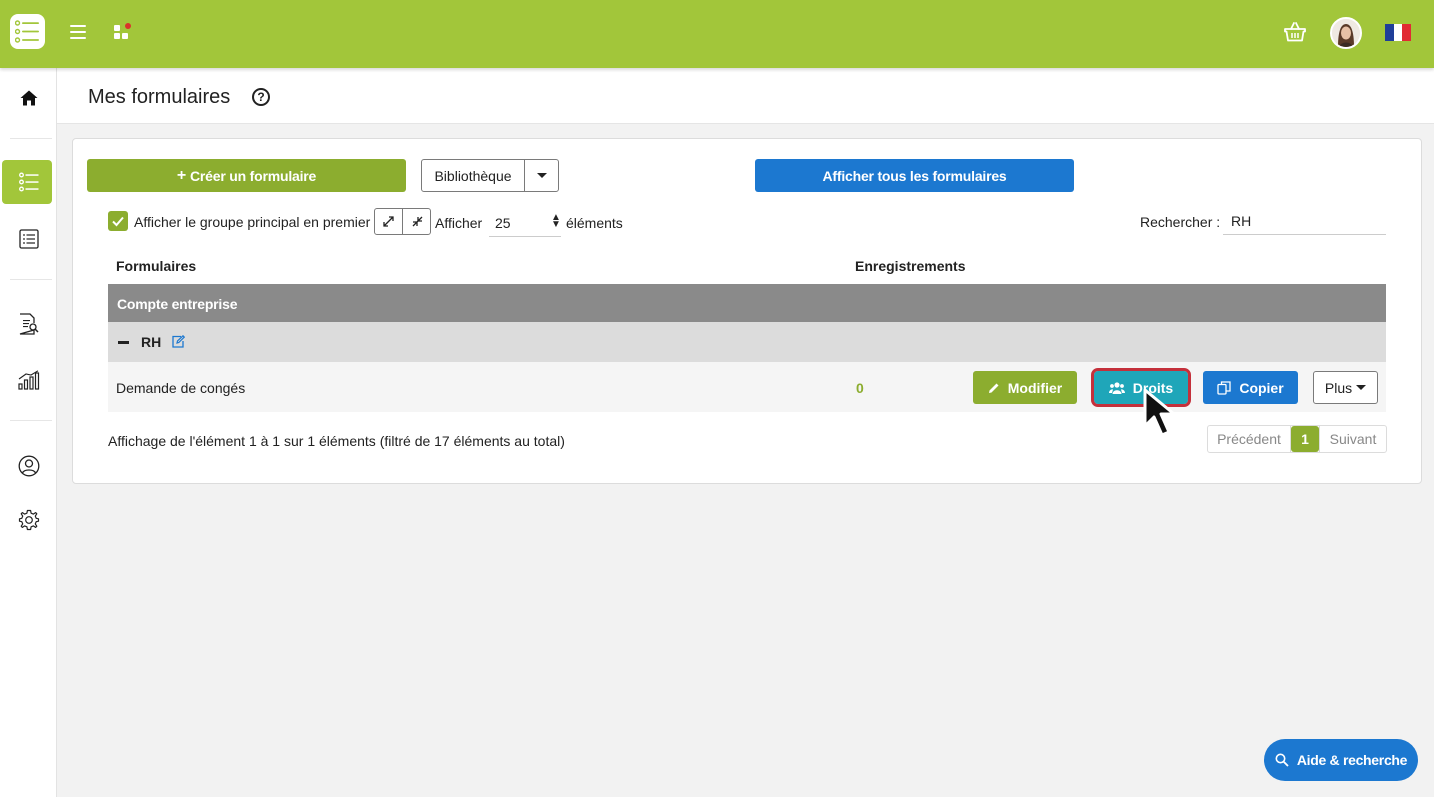 This screenshot has height=797, width=1434. I want to click on modify-button: Modifier, so click(1025, 387).